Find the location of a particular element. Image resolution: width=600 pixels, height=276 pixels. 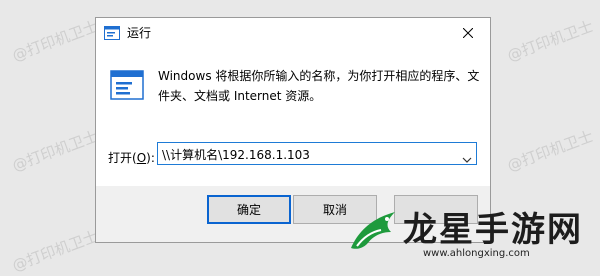

open-input: \\计算机名\192.168.1.103 is located at coordinates (236, 154).